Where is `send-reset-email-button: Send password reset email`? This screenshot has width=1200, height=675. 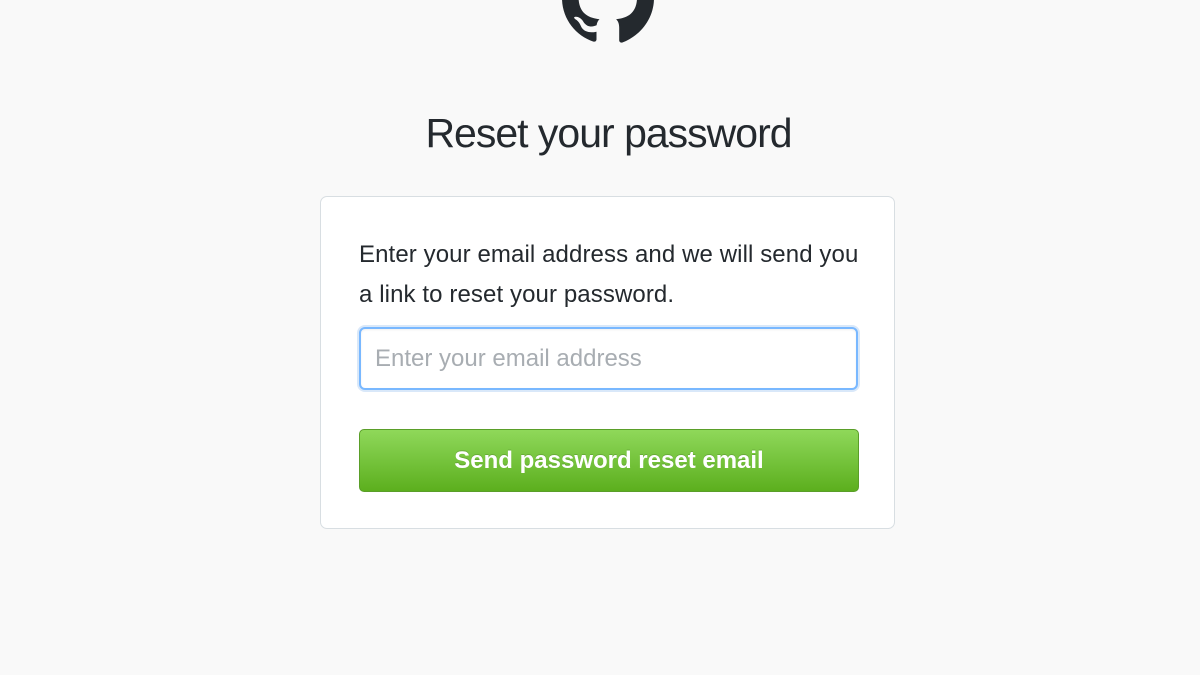 send-reset-email-button: Send password reset email is located at coordinates (609, 460).